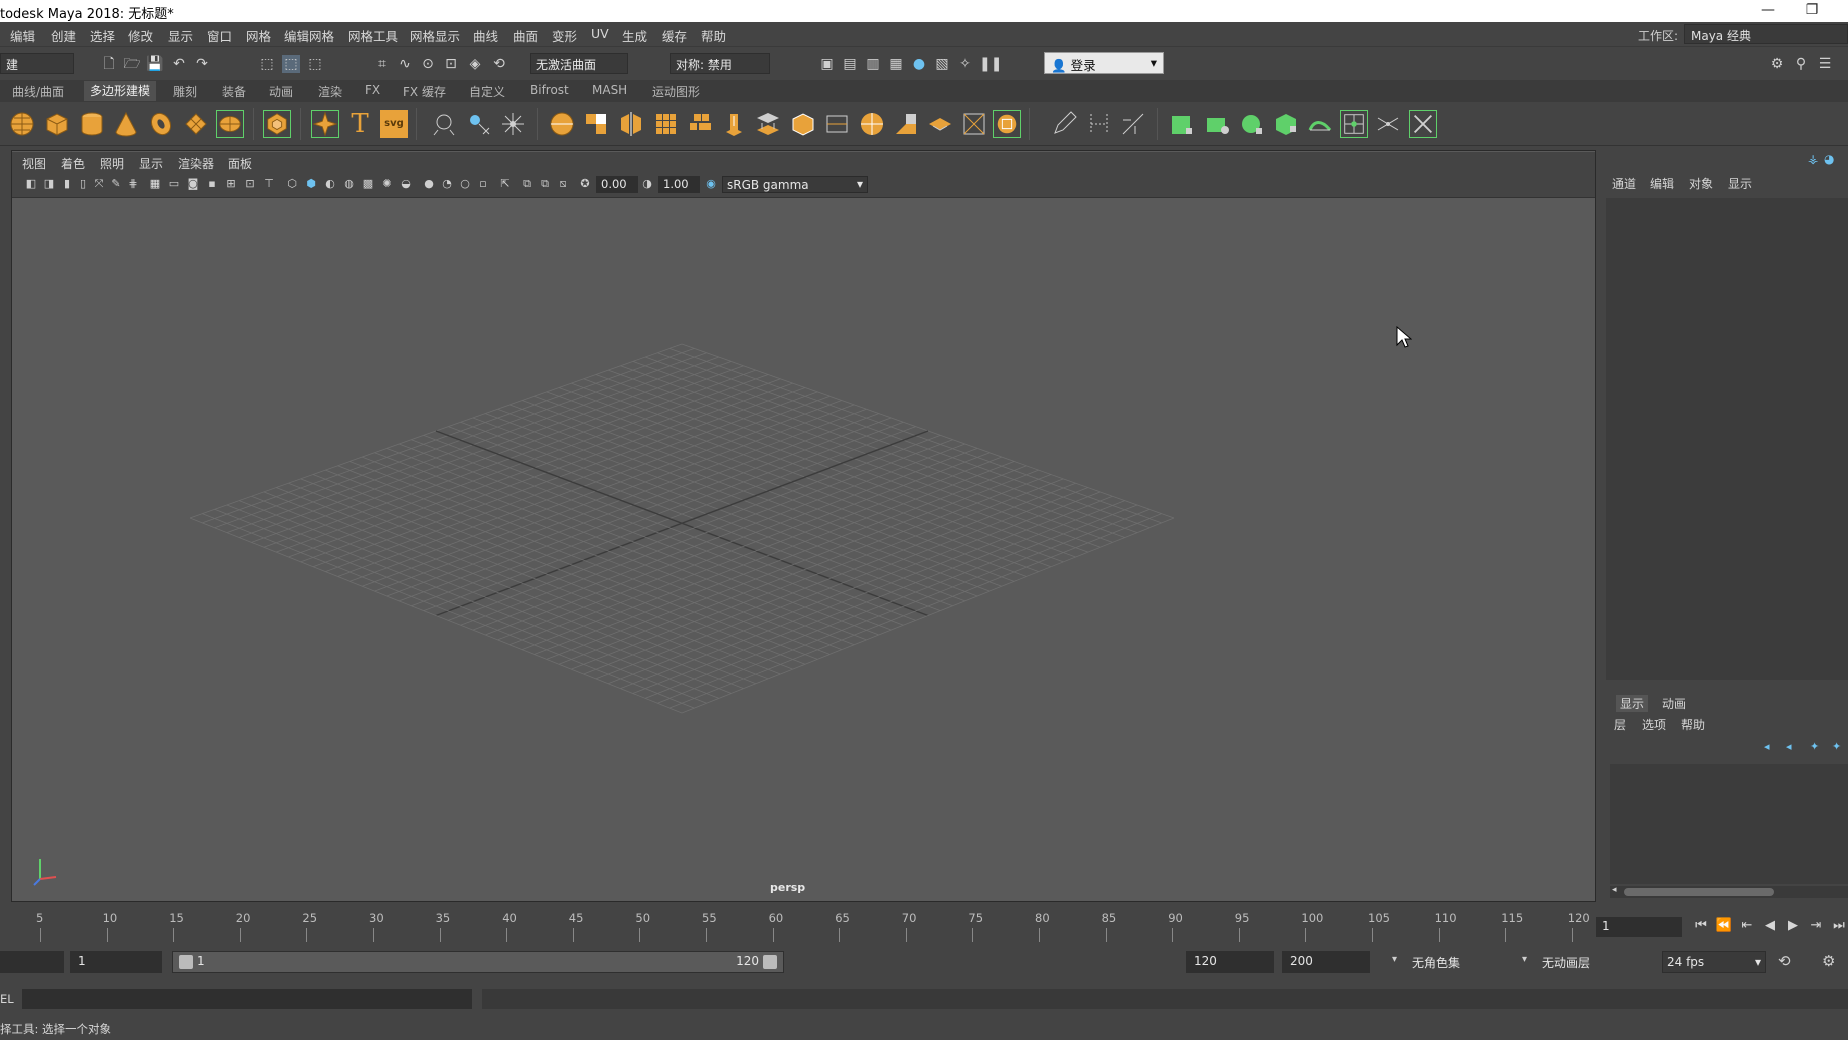 This screenshot has width=1848, height=1040. Describe the element at coordinates (1801, 64) in the screenshot. I see `attribute-editor-icon: ⚲` at that location.